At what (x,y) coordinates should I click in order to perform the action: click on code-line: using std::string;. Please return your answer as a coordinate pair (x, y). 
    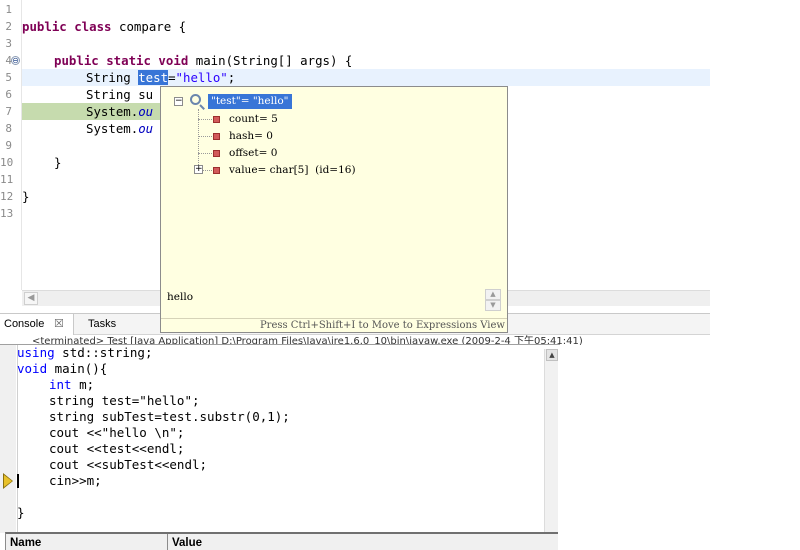
    Looking at the image, I should click on (84, 353).